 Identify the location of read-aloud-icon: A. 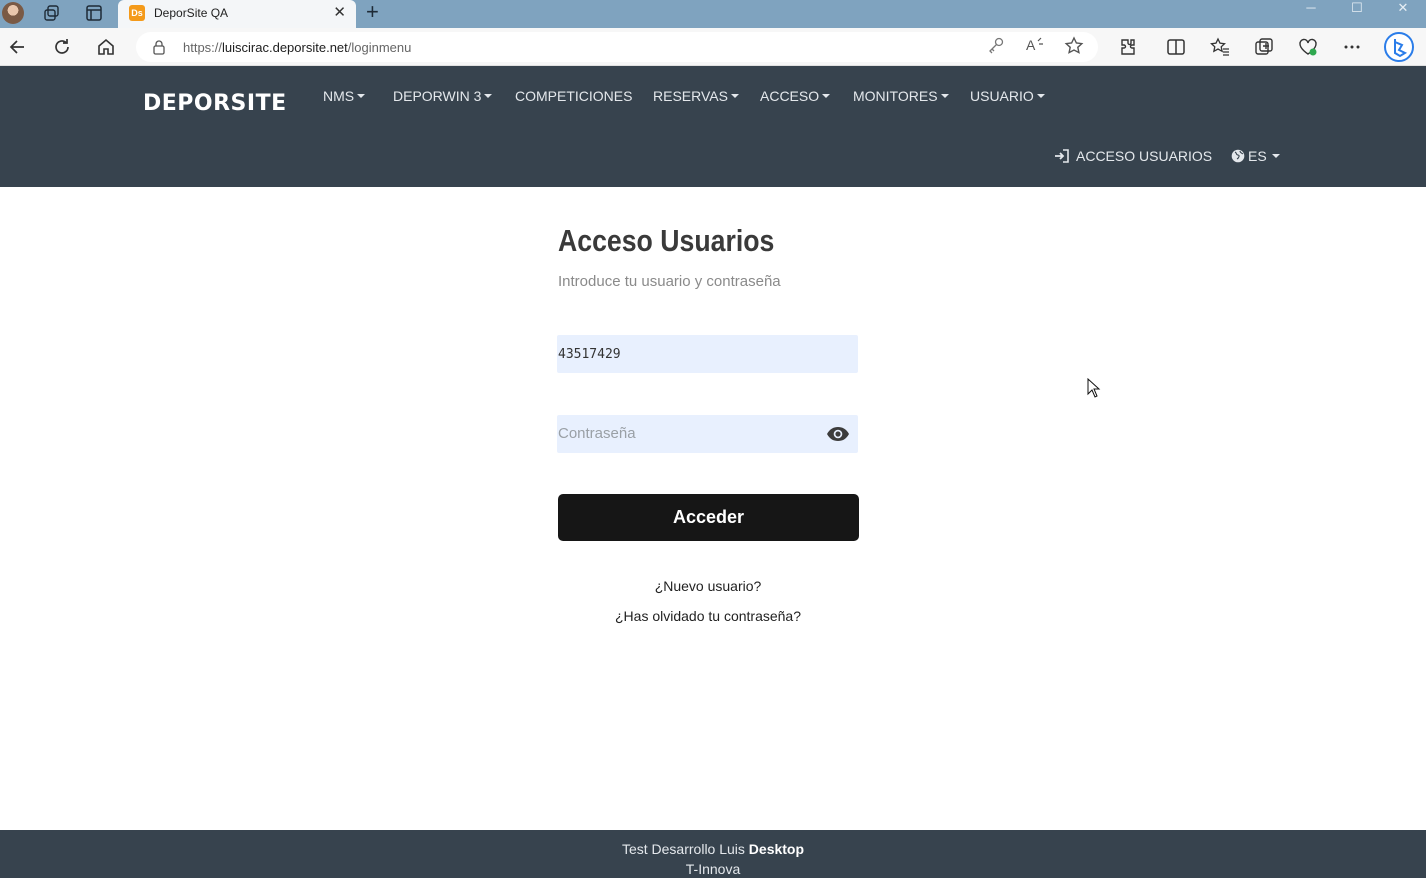
(1035, 45).